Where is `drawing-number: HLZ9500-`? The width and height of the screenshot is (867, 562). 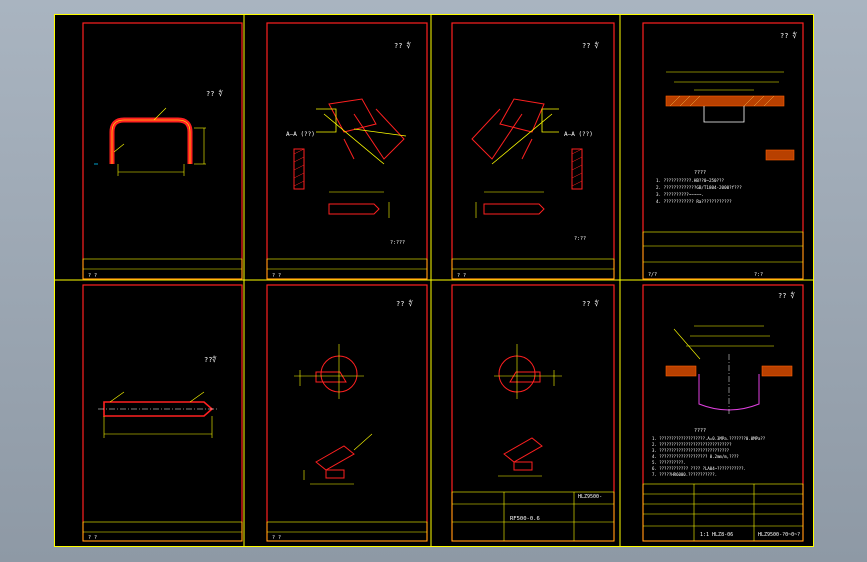 drawing-number: HLZ9500- is located at coordinates (590, 497).